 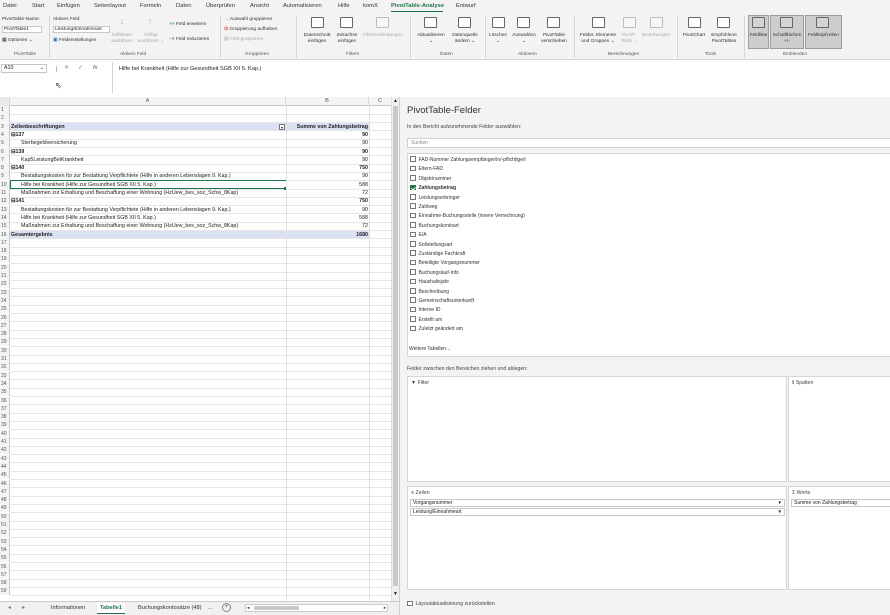 What do you see at coordinates (80, 68) in the screenshot?
I see `enter-icon: ✓` at bounding box center [80, 68].